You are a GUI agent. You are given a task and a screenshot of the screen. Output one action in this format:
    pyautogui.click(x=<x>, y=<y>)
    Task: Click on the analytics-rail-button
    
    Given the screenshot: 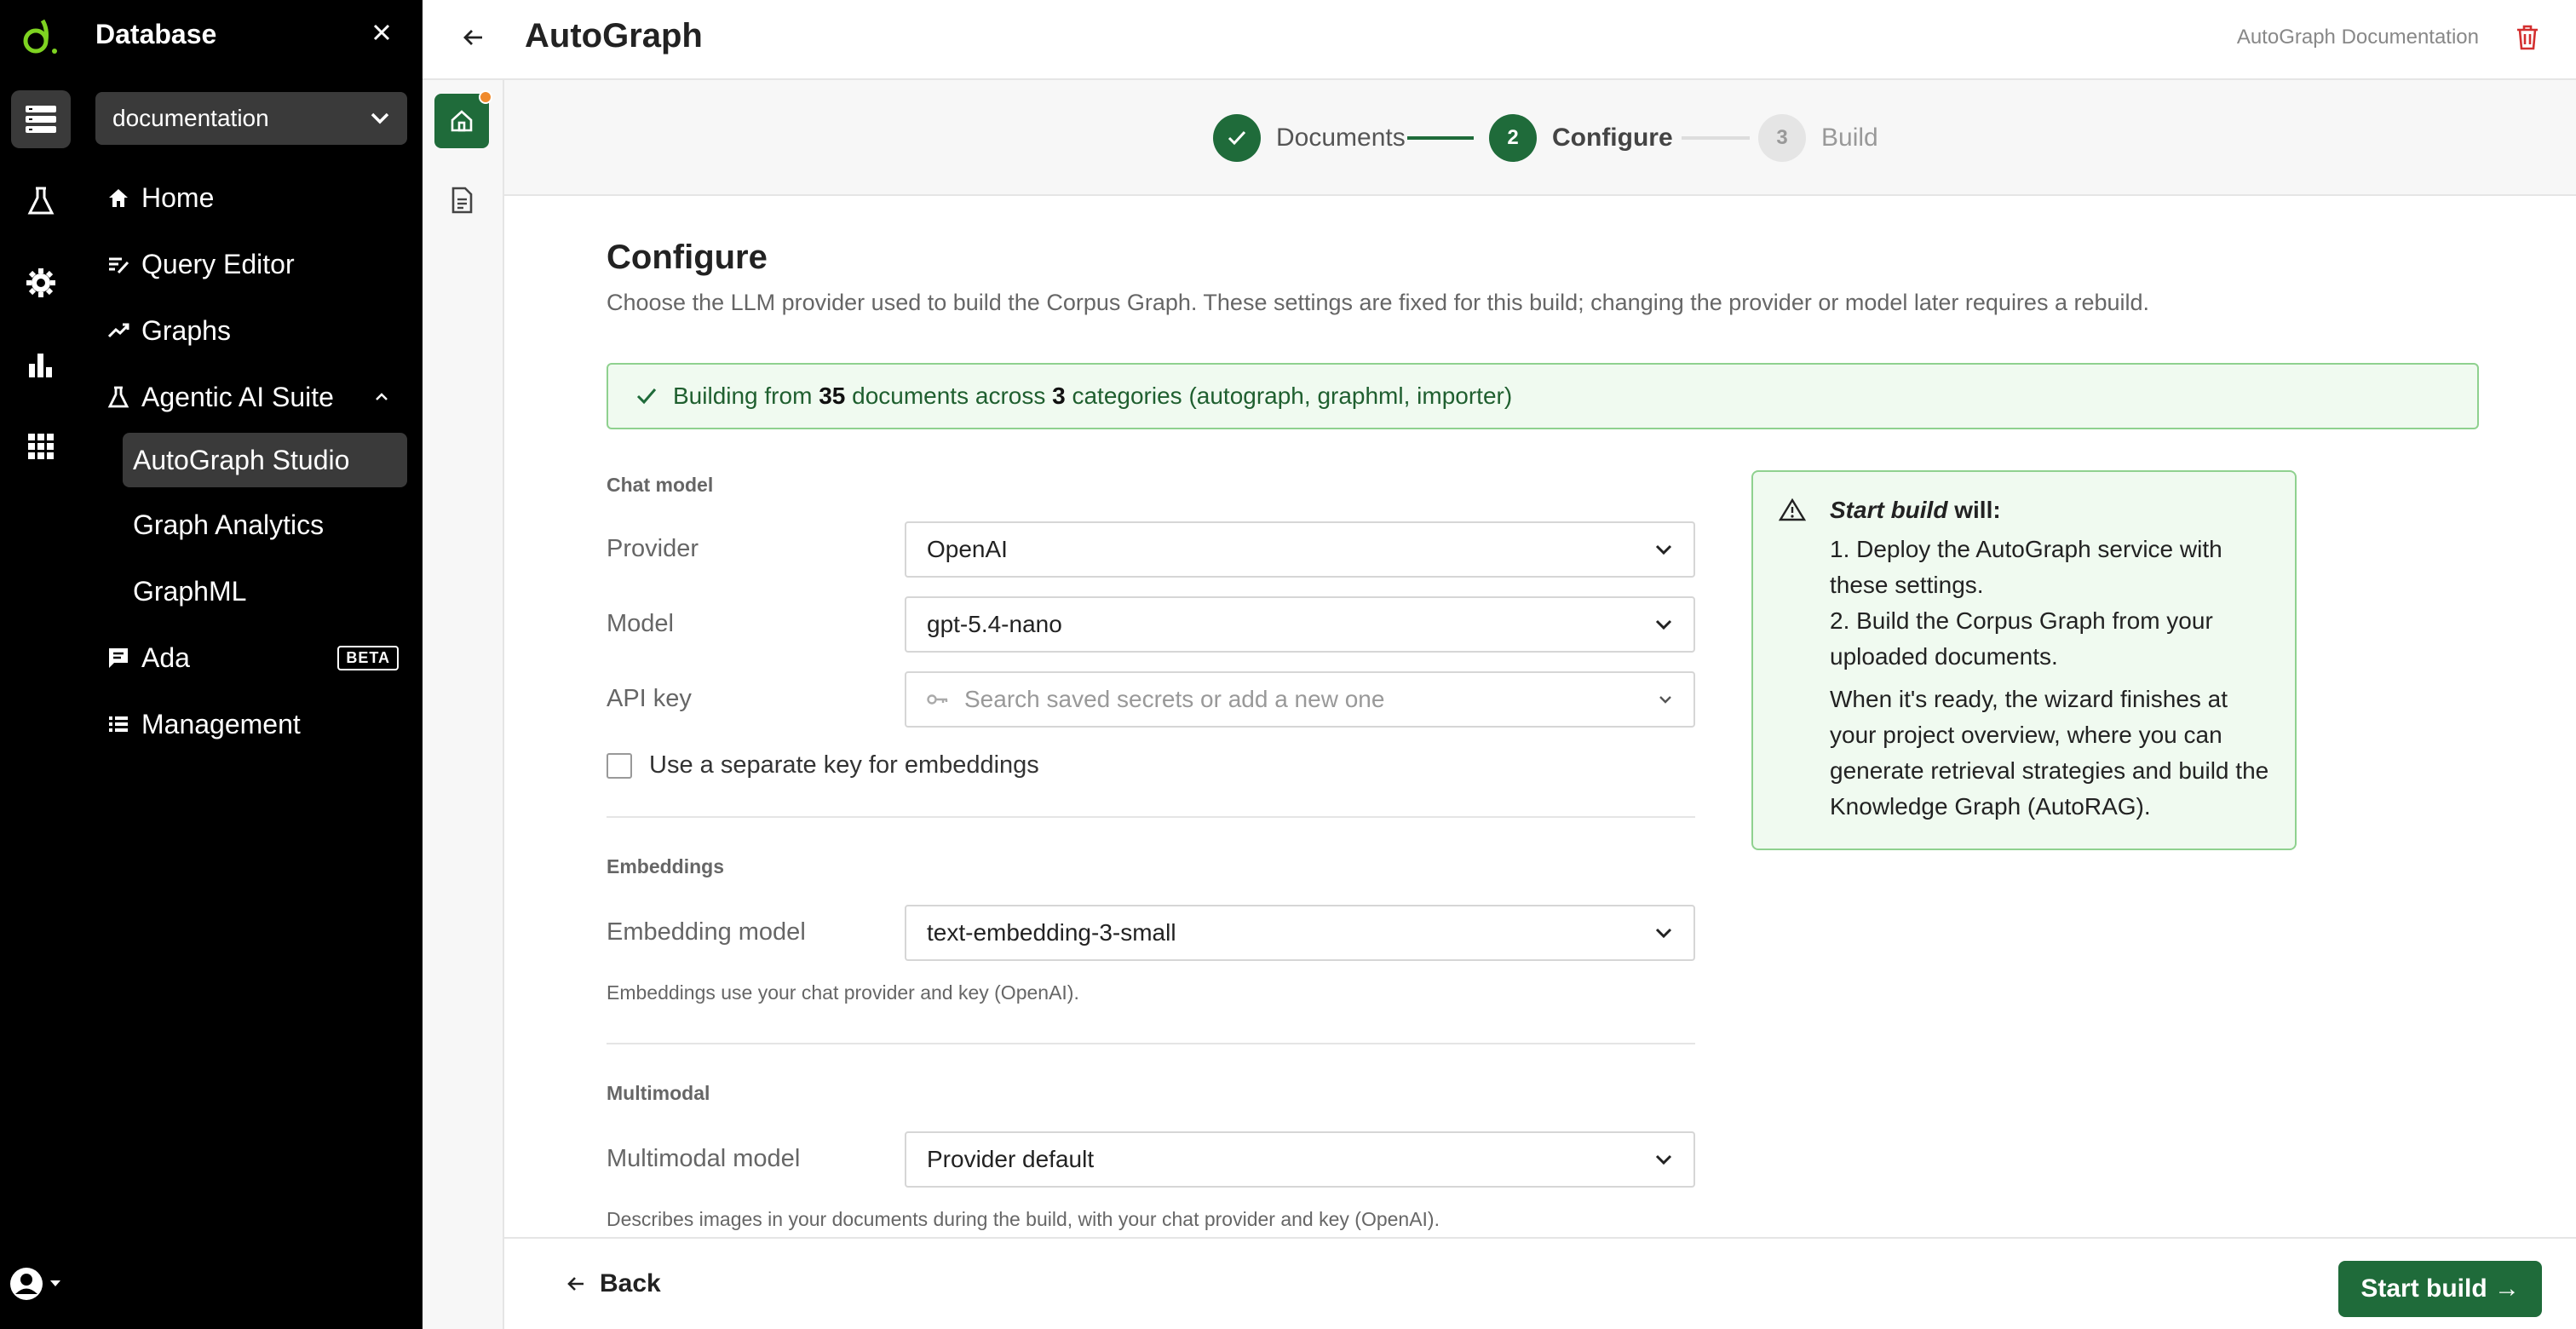 What is the action you would take?
    pyautogui.click(x=41, y=365)
    